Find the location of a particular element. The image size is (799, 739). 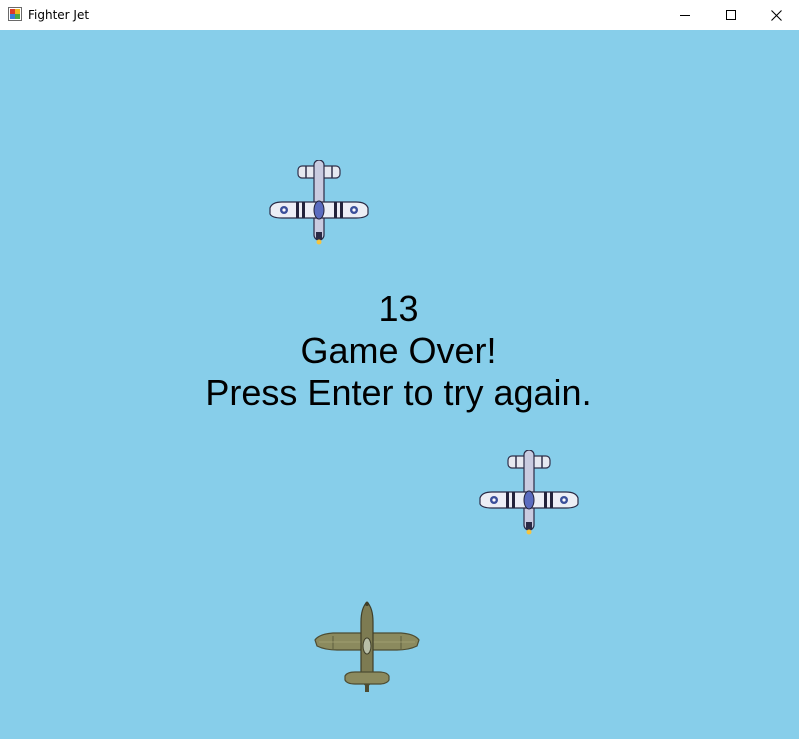

close-button is located at coordinates (776, 15).